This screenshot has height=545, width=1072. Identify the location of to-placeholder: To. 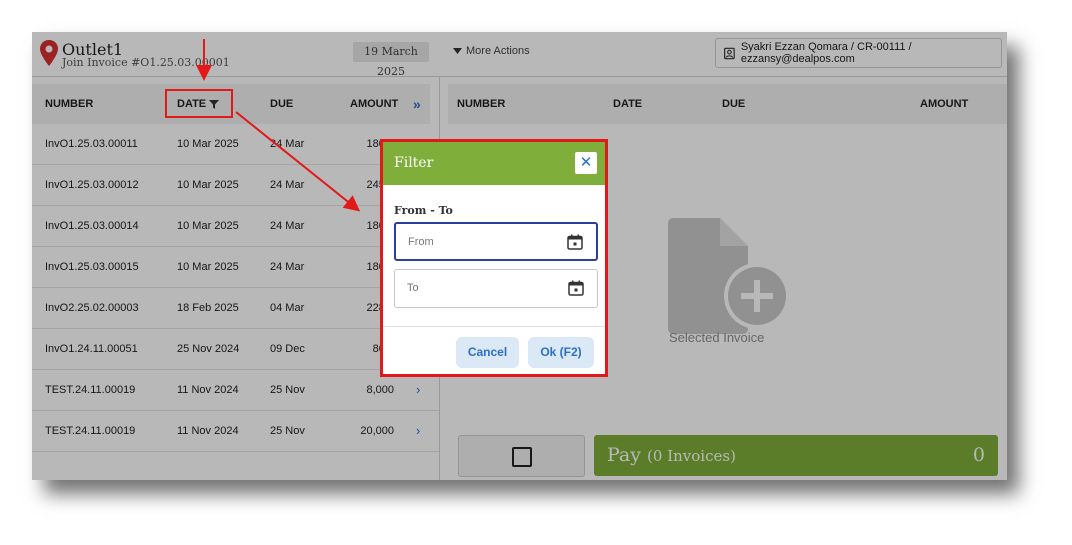
(413, 288).